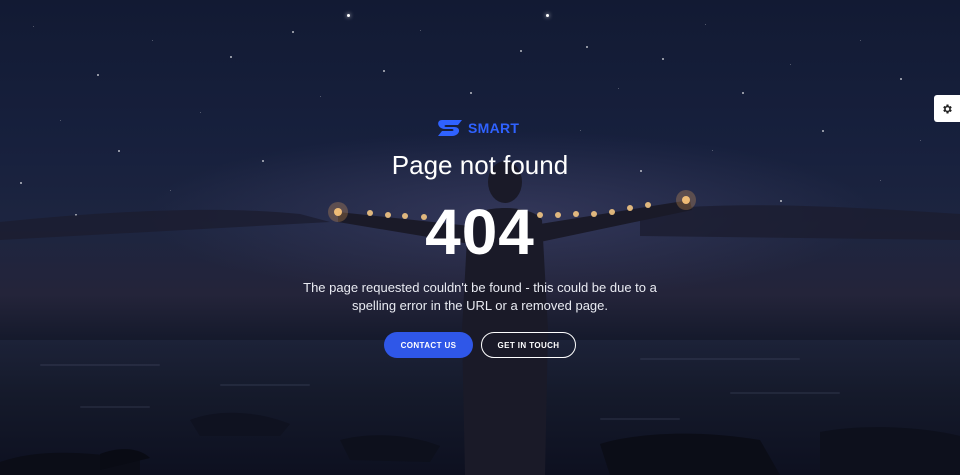 Image resolution: width=960 pixels, height=475 pixels. I want to click on settings-toggle-button, so click(947, 108).